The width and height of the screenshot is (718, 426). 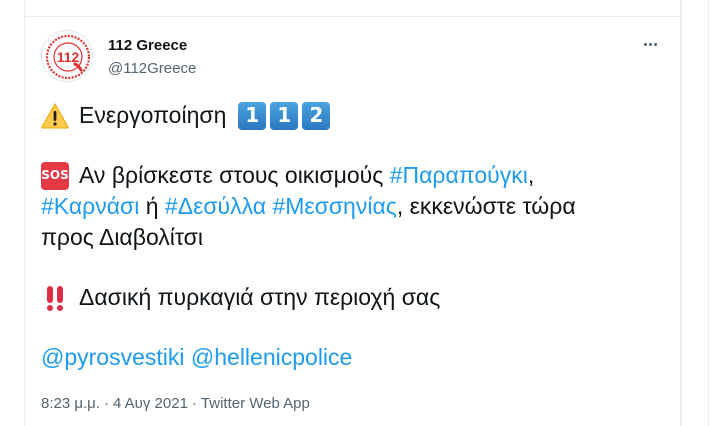 I want to click on comma-text: ,, so click(x=531, y=175).